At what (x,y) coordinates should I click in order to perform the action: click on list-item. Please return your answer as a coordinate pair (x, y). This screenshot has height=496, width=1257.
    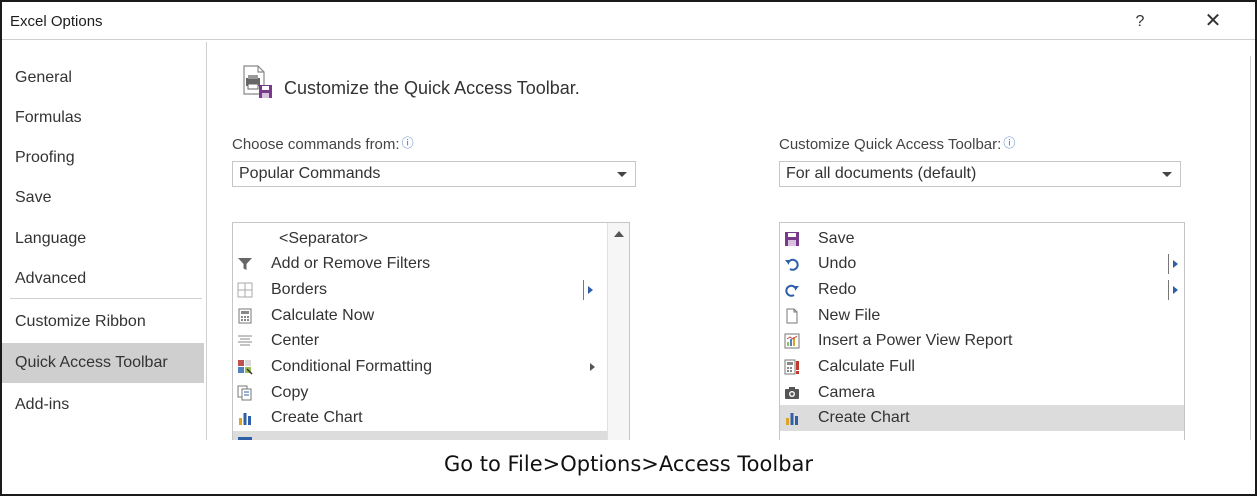
    Looking at the image, I should click on (420, 435).